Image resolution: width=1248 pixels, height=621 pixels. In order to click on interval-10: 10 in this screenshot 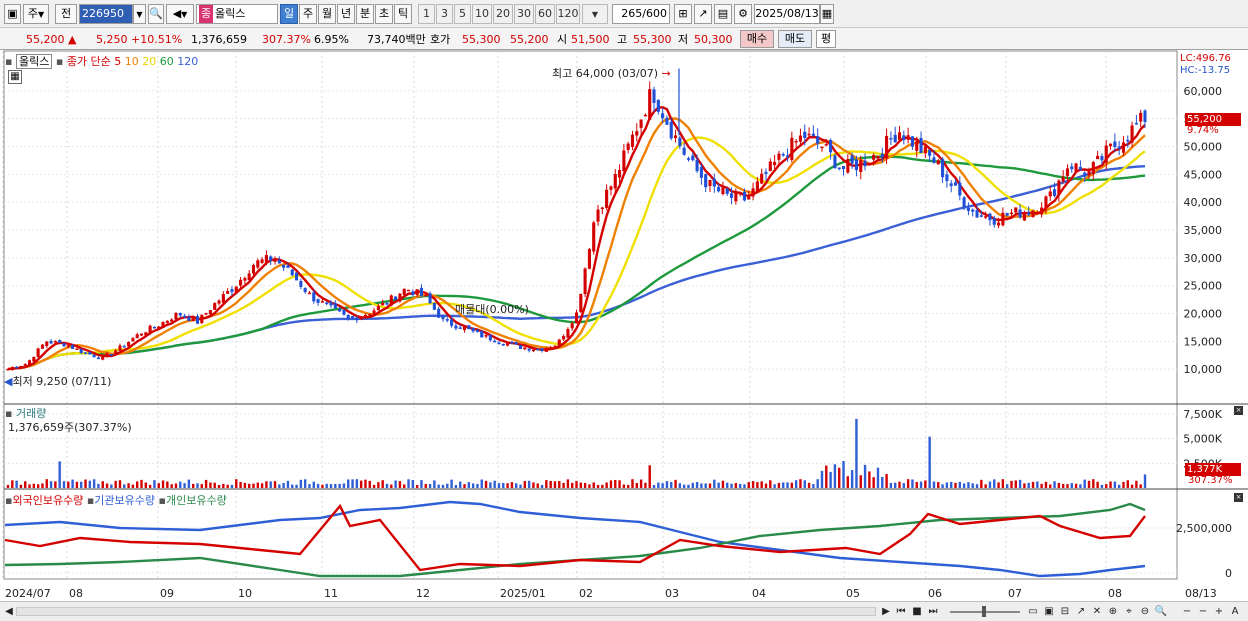, I will do `click(482, 14)`.